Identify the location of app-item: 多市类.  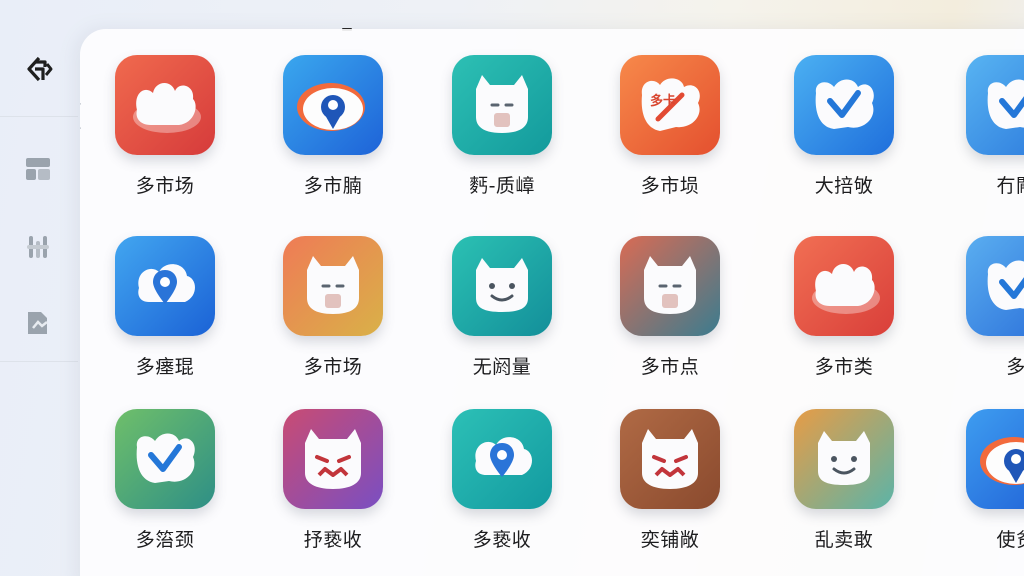
(844, 311).